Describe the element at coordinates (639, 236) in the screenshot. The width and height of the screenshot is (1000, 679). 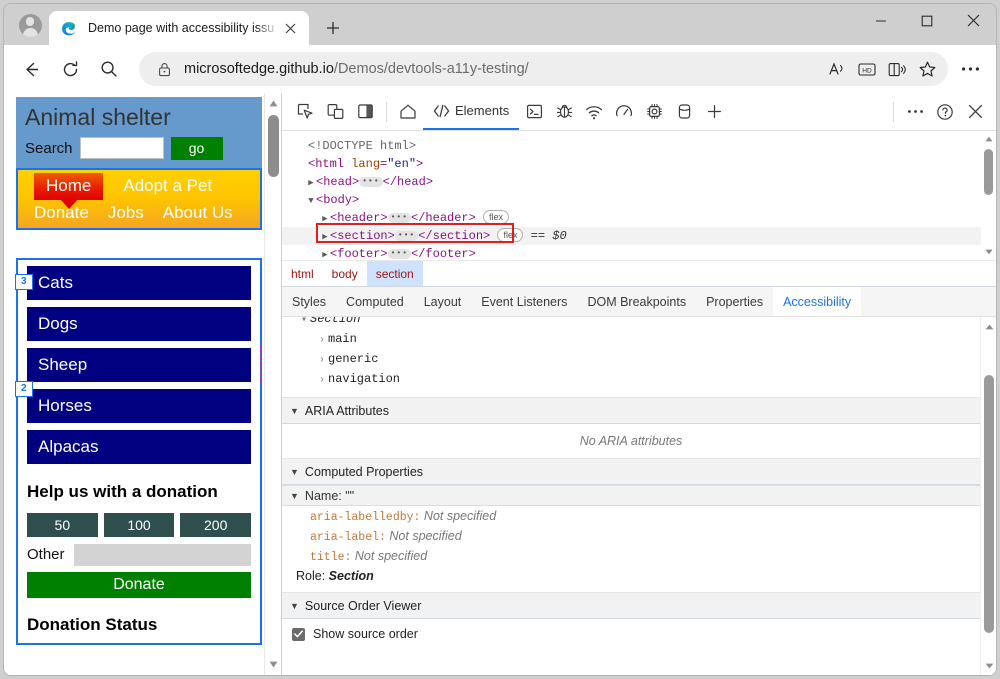
I see `dom-line-section: ••• ▶<section>•••</section> flex == $0` at that location.